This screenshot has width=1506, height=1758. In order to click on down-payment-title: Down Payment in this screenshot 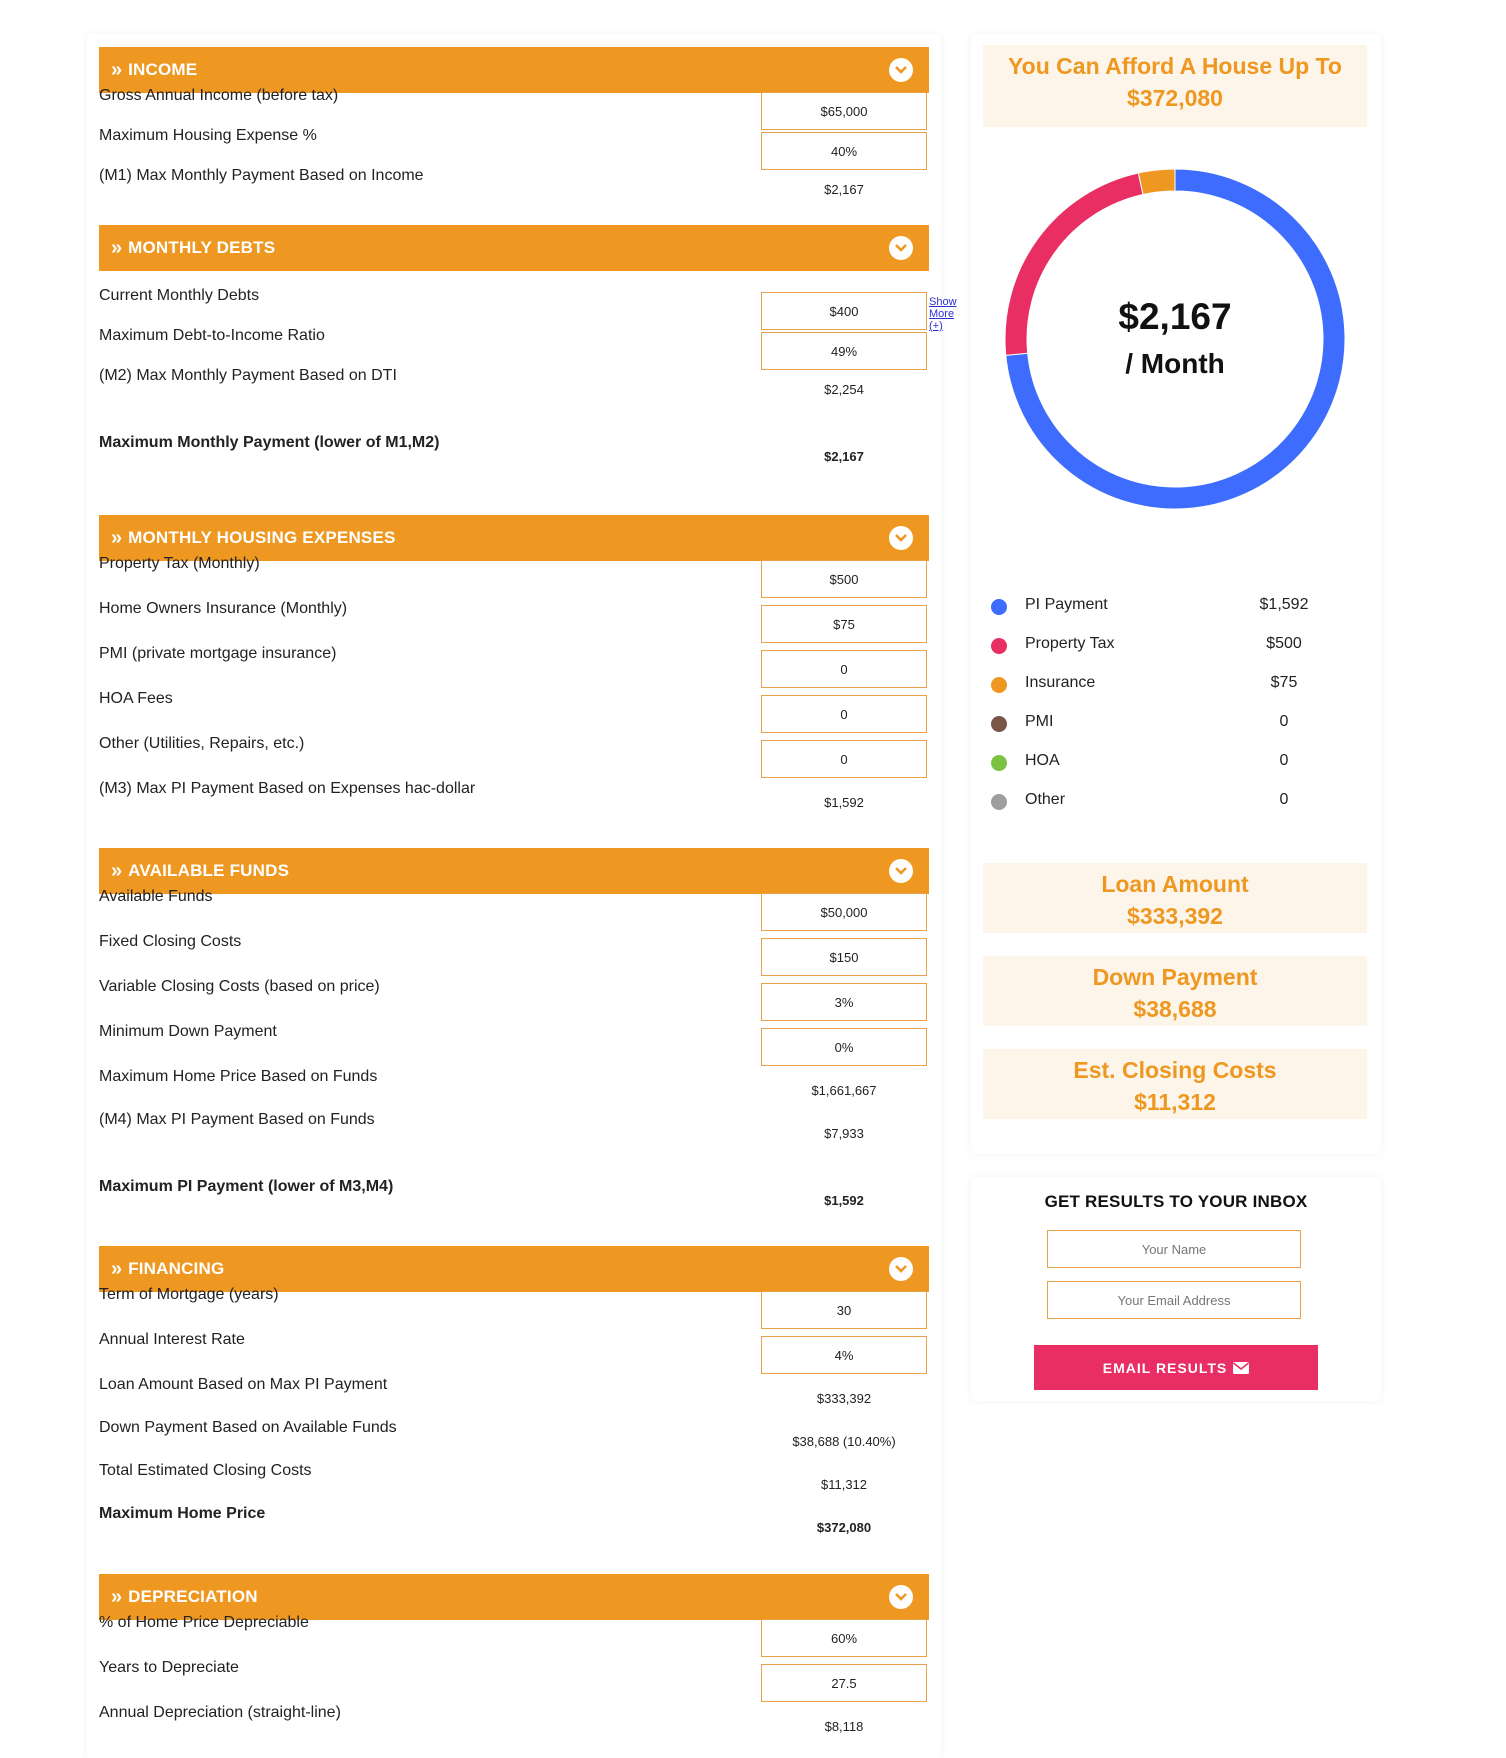, I will do `click(1175, 977)`.